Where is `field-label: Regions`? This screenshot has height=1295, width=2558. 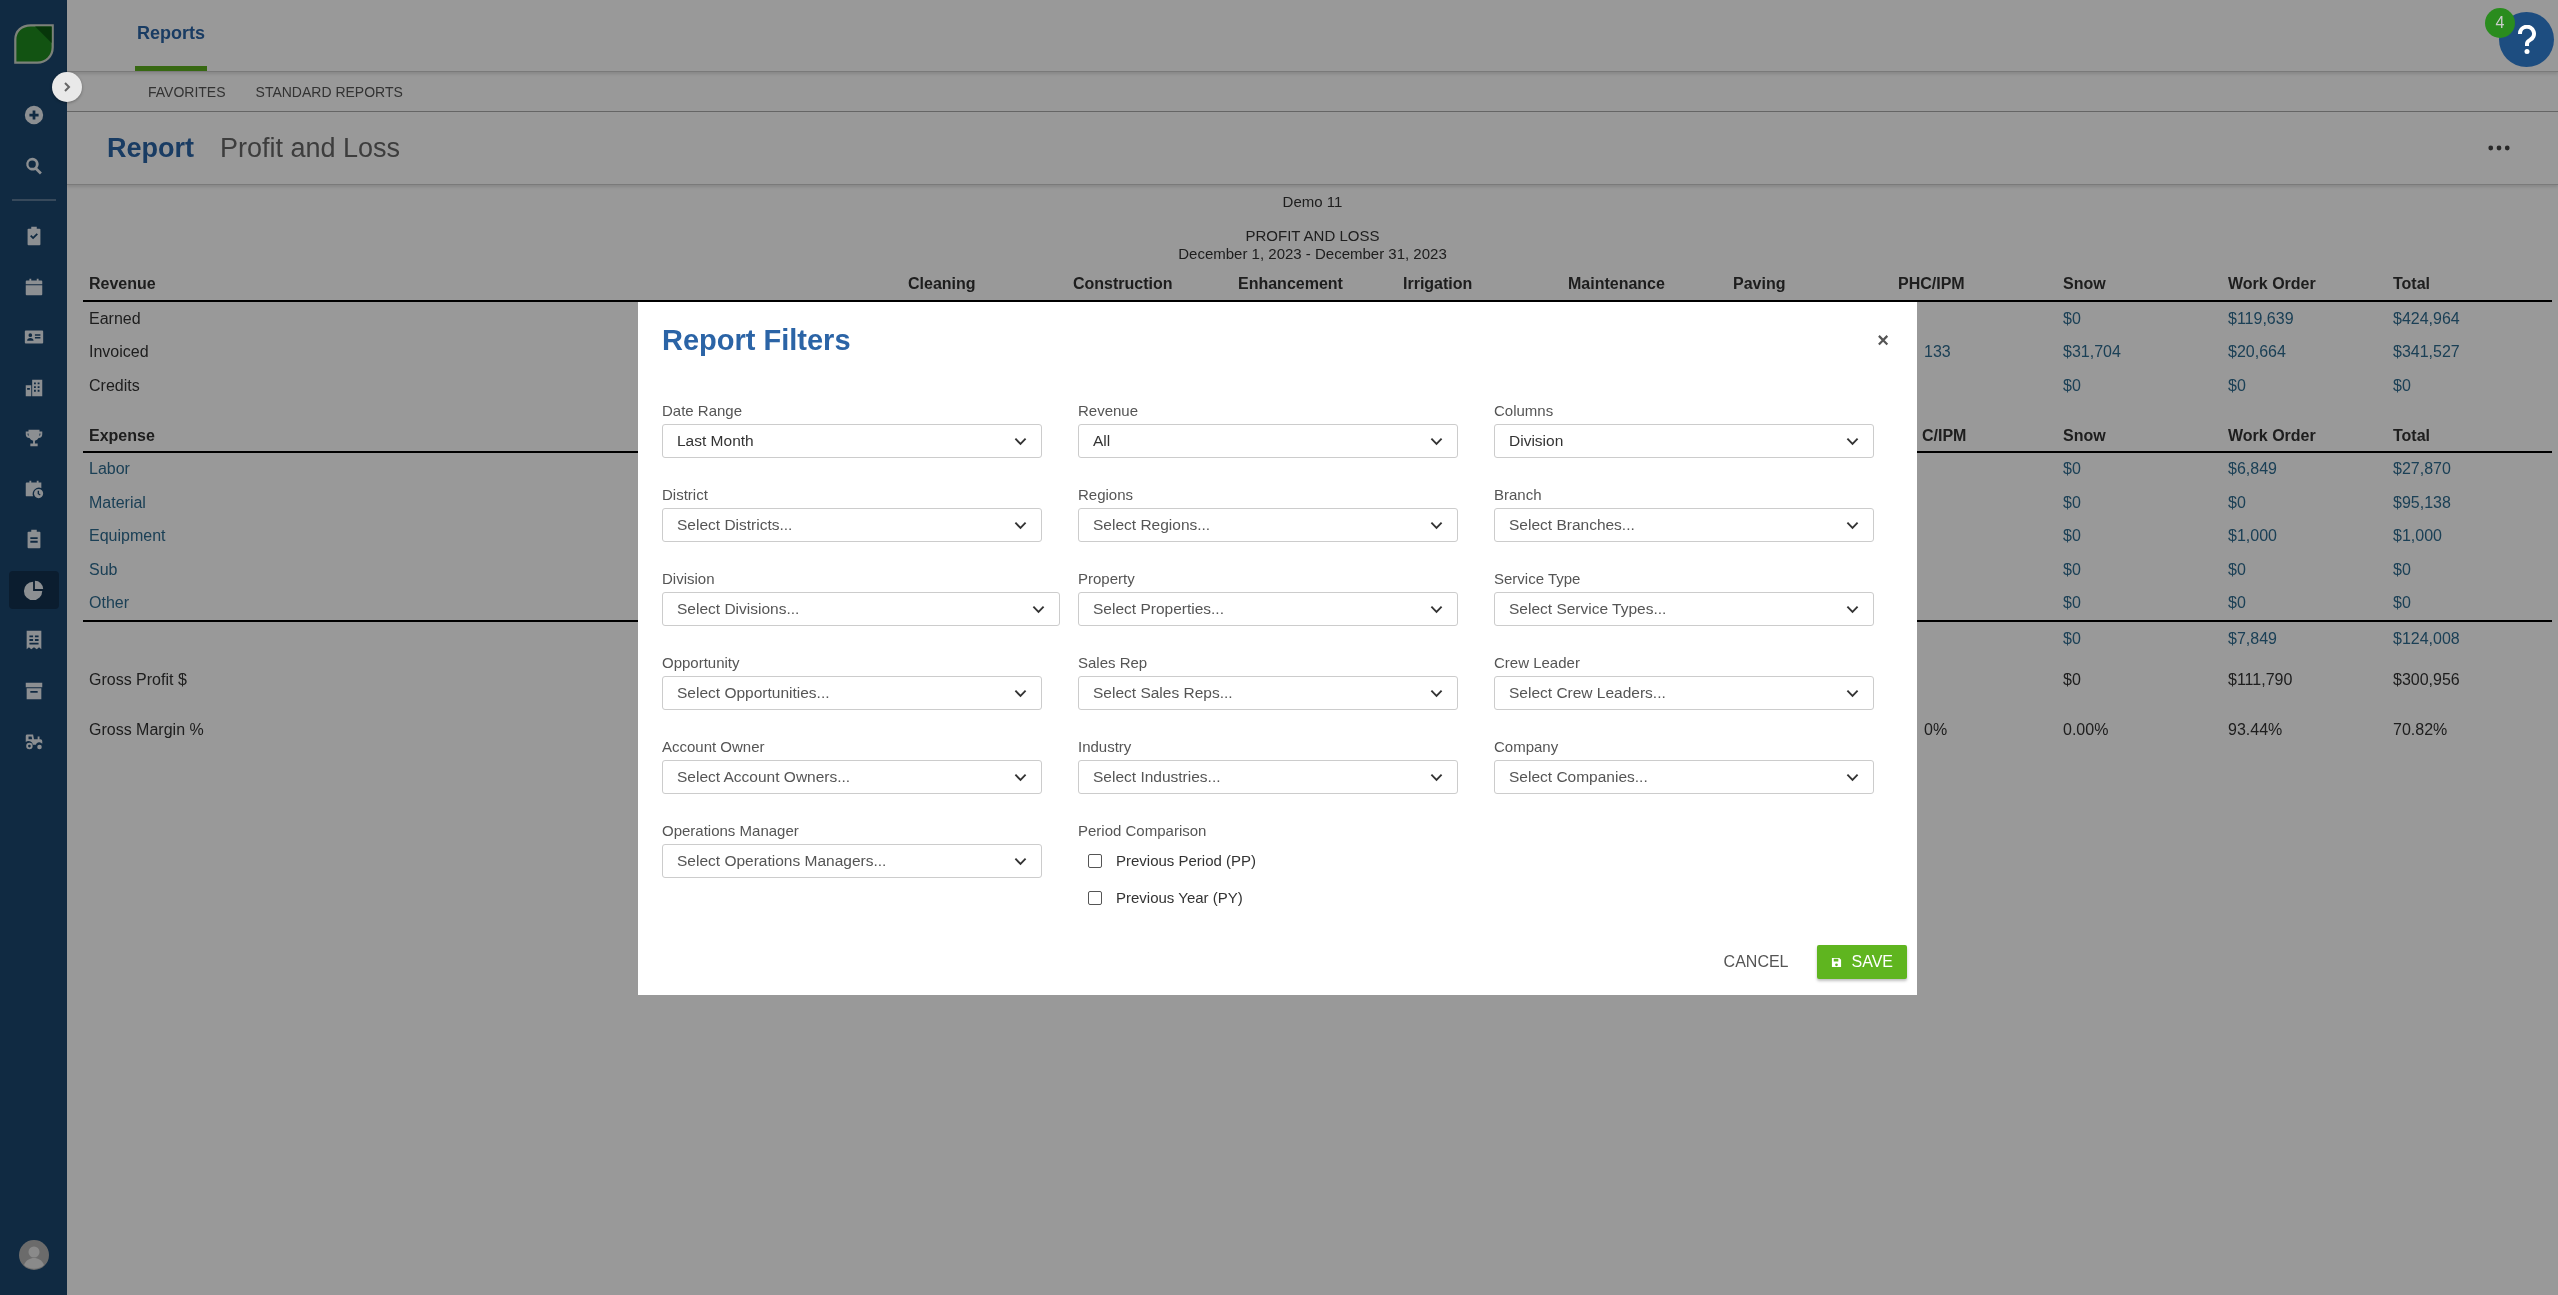 field-label: Regions is located at coordinates (1106, 495).